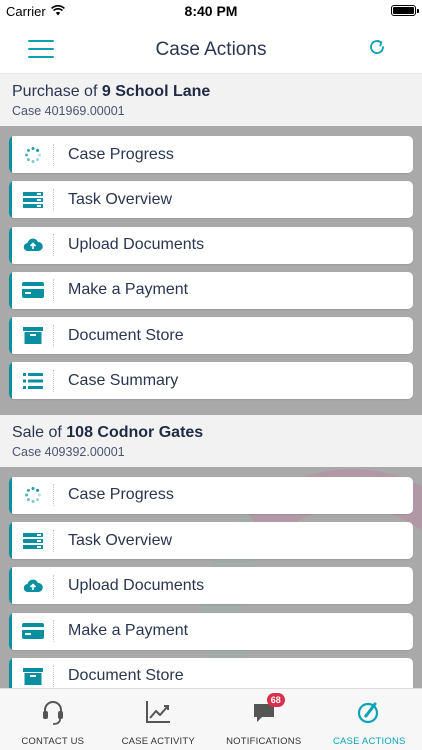 The image size is (422, 750). I want to click on action-case-summary-button: Case Summary, so click(211, 381).